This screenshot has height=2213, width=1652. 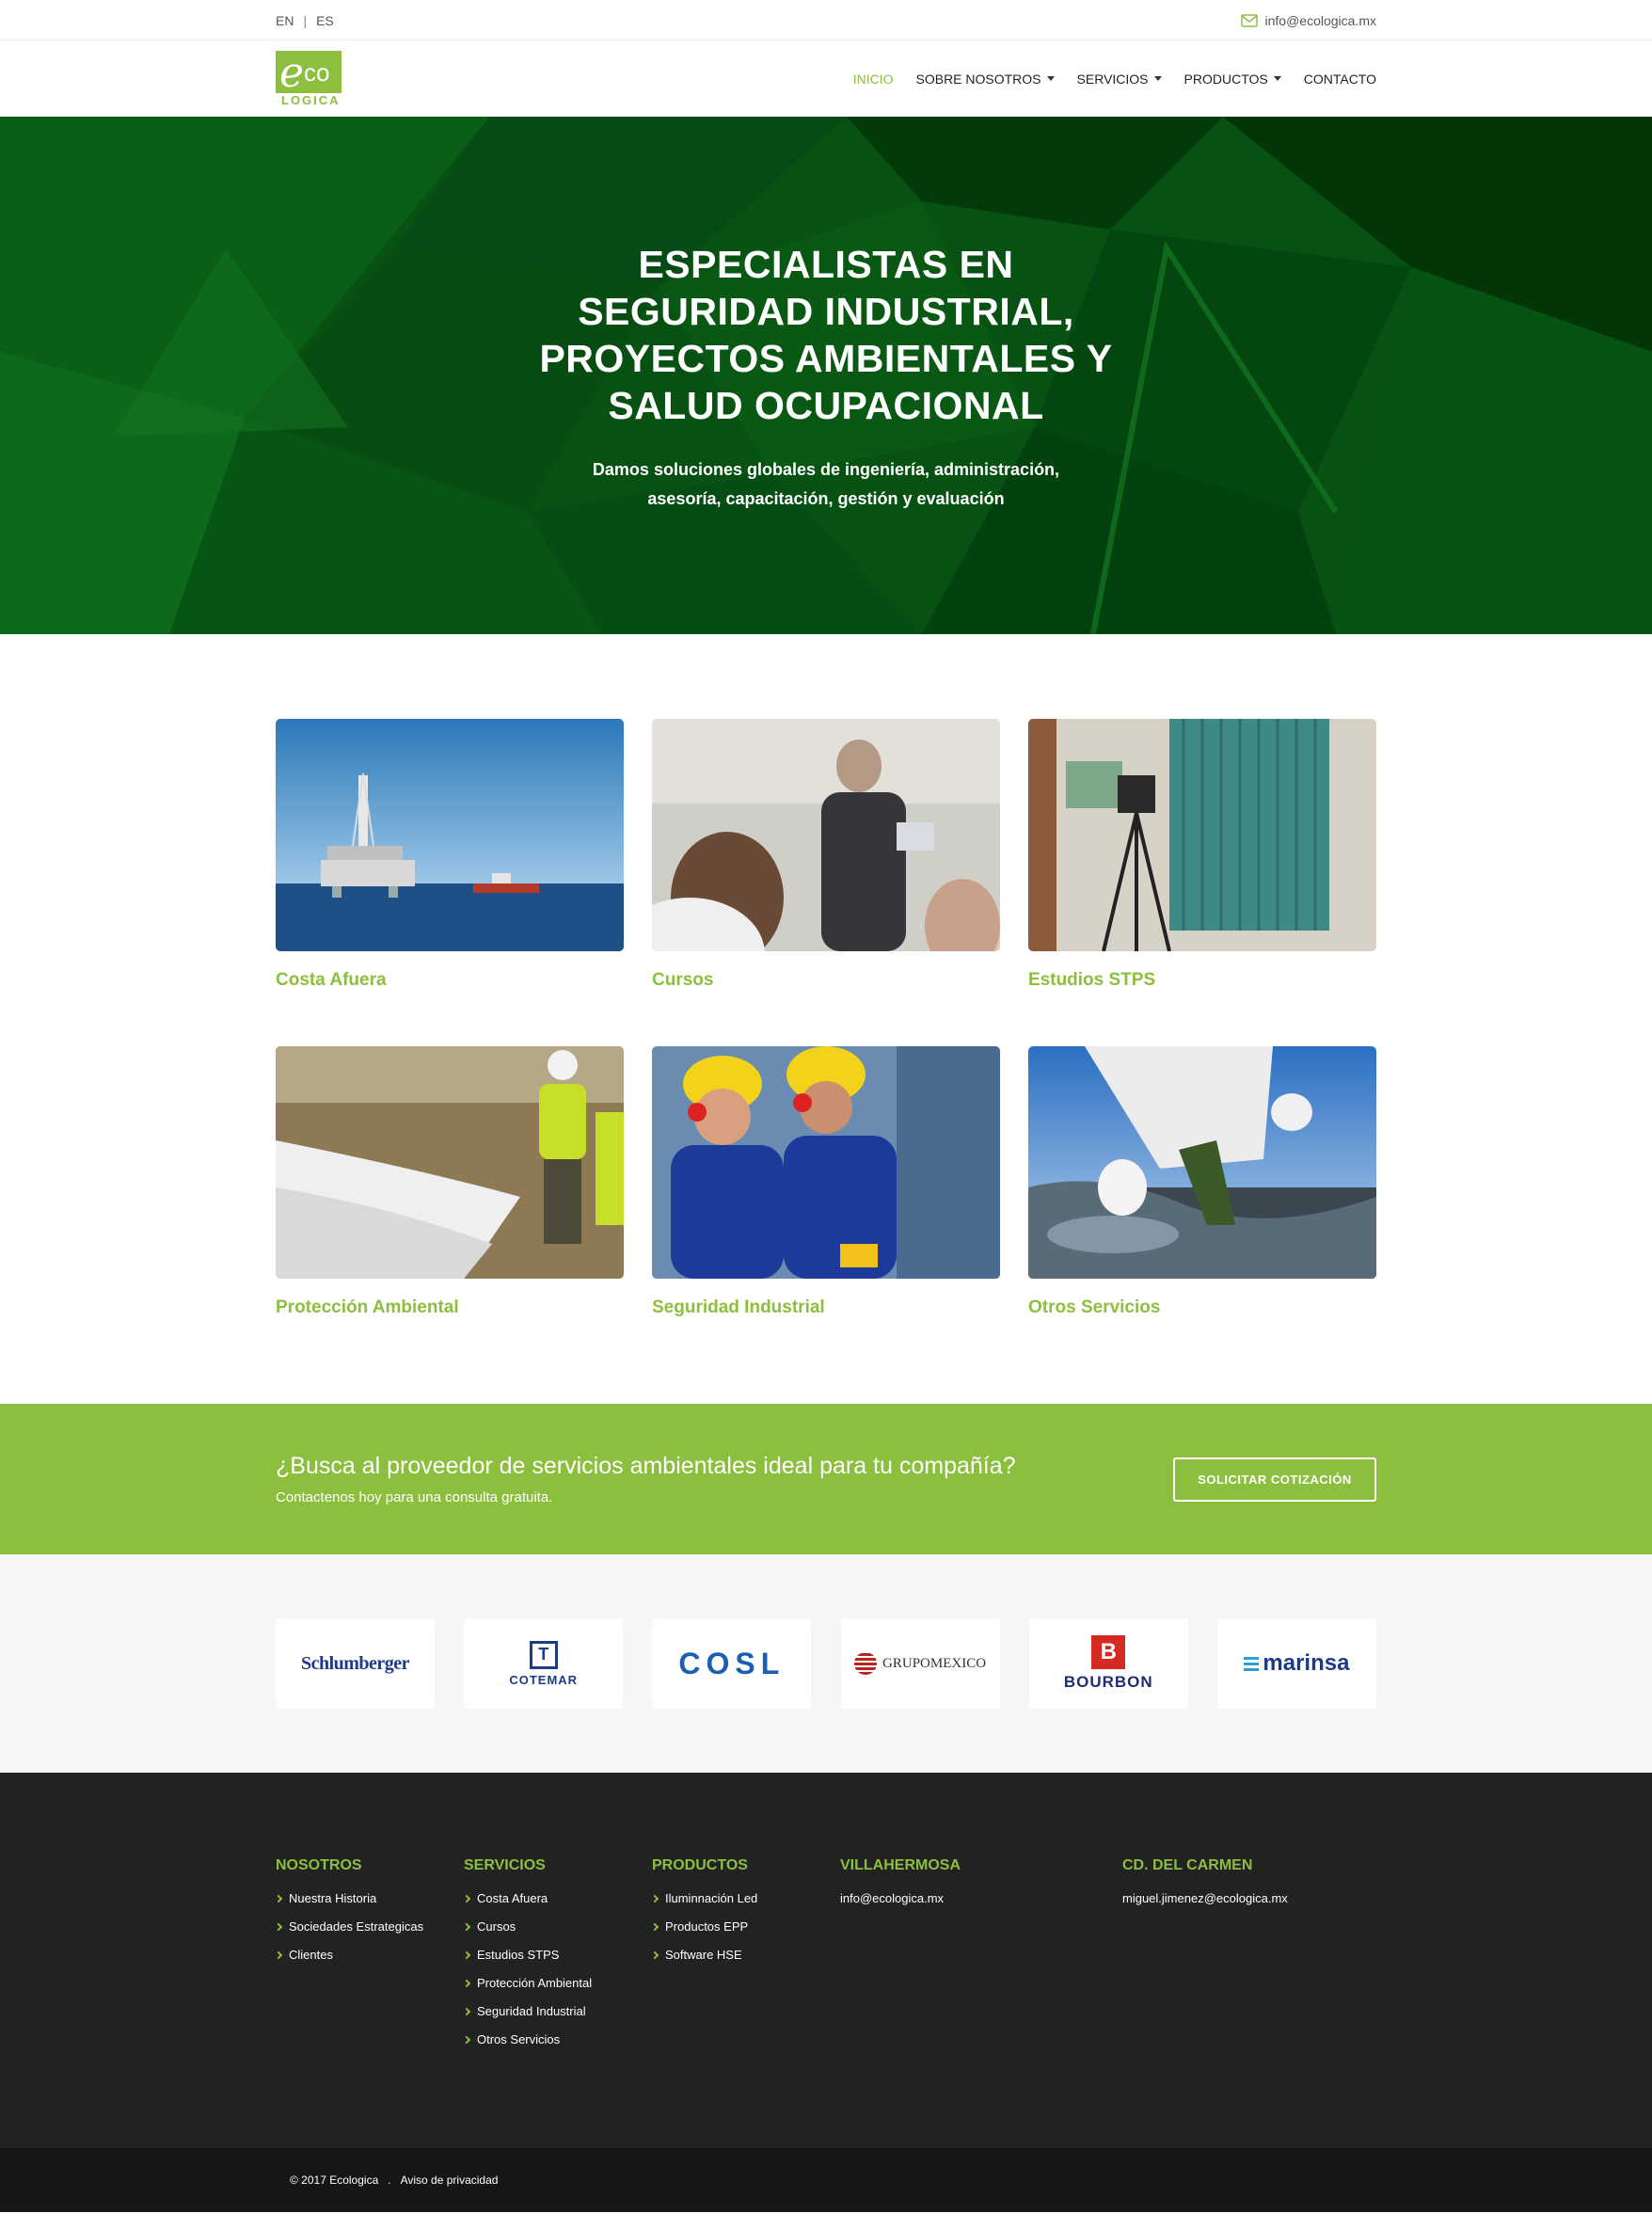 I want to click on request-quote-button: SOLICITAR COTIZACIÓN, so click(x=1274, y=1480).